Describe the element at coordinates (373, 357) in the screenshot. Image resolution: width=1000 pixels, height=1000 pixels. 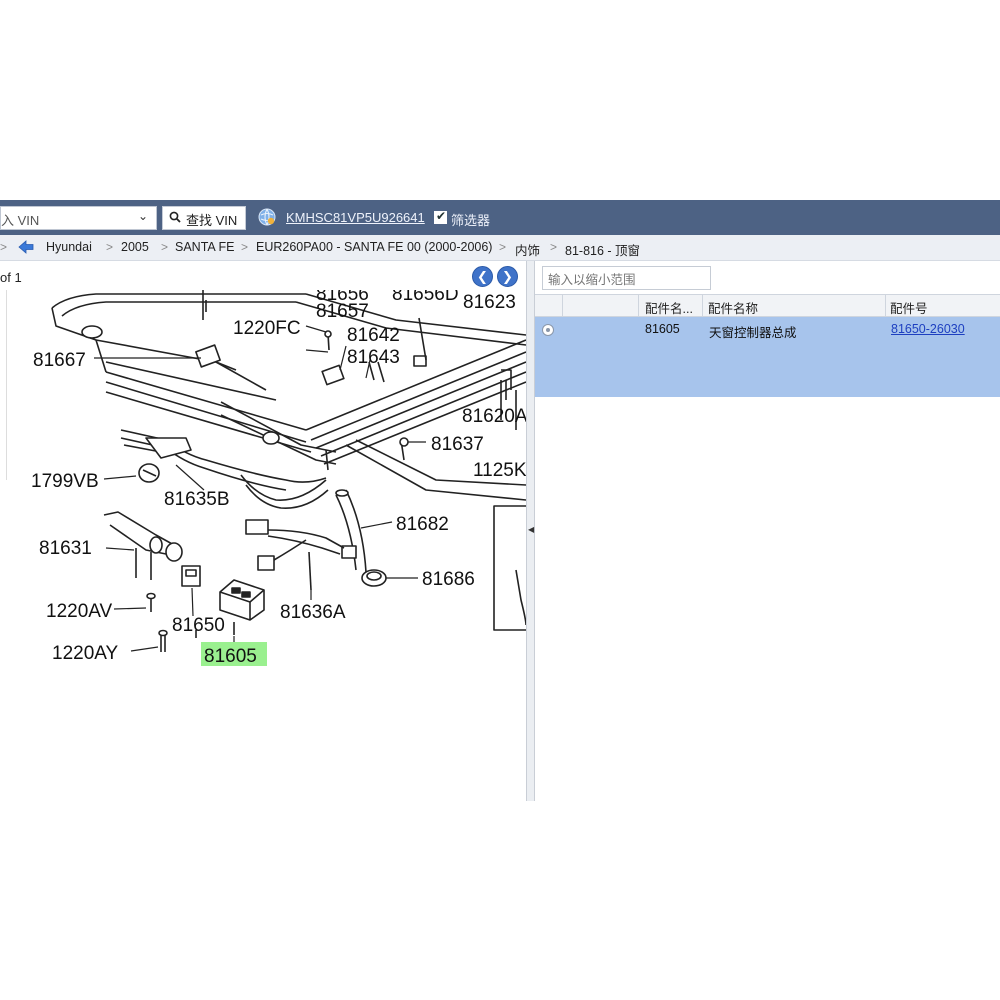
I see `diagram-label: 81643` at that location.